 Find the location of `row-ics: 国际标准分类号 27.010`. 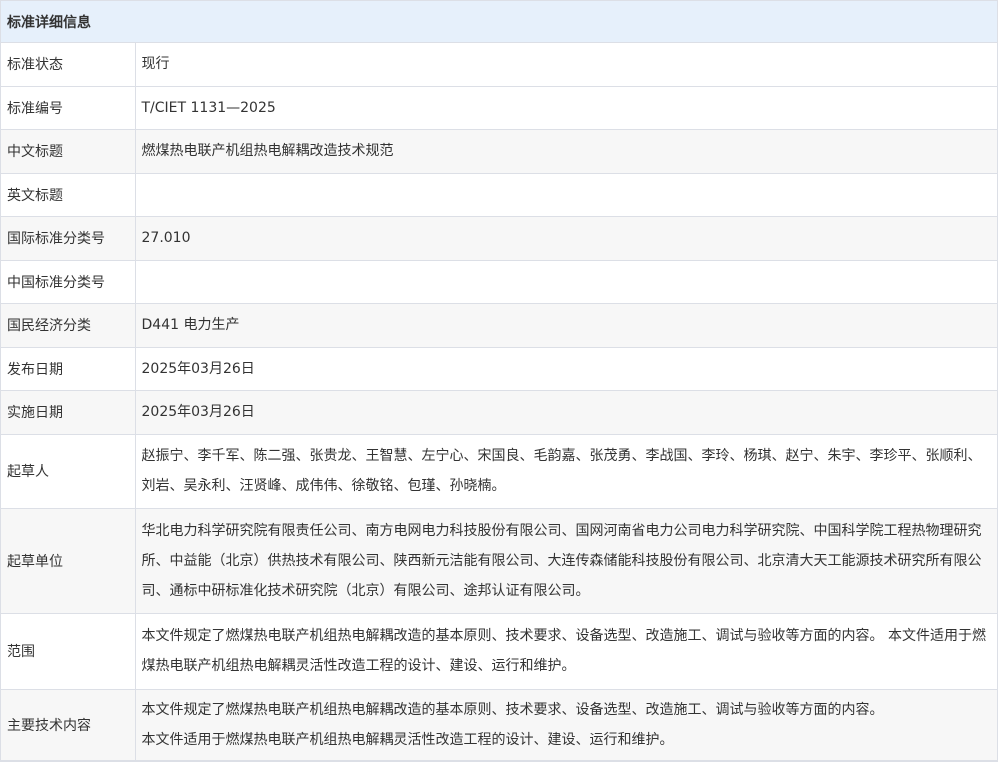

row-ics: 国际标准分类号 27.010 is located at coordinates (499, 238).